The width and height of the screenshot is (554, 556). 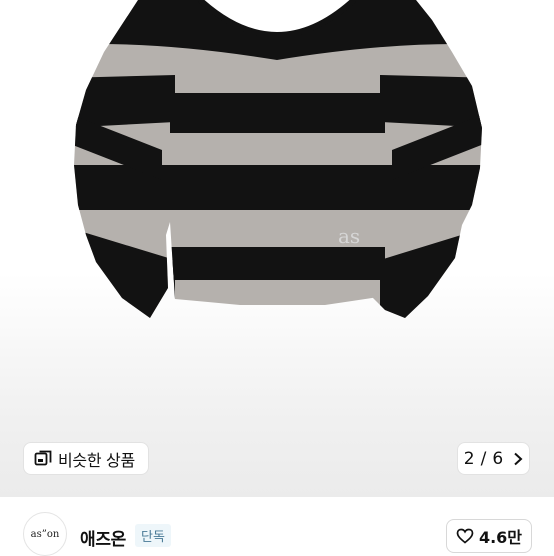 What do you see at coordinates (103, 537) in the screenshot?
I see `brand-name: 애즈온` at bounding box center [103, 537].